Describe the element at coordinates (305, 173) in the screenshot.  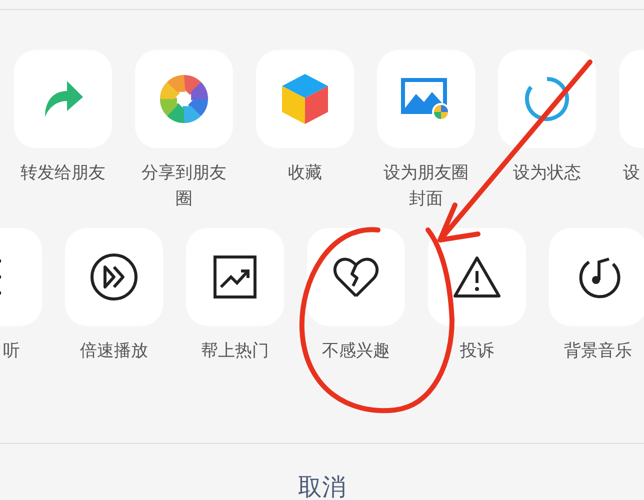
I see `option-label: 收藏` at that location.